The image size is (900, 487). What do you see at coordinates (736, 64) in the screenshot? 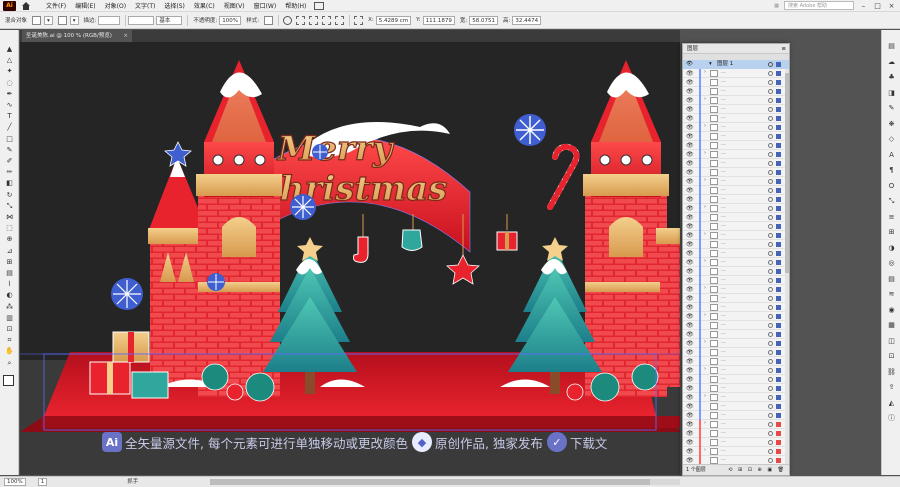
I see `layer-1-row: 👁 ▾ 图层 1` at bounding box center [736, 64].